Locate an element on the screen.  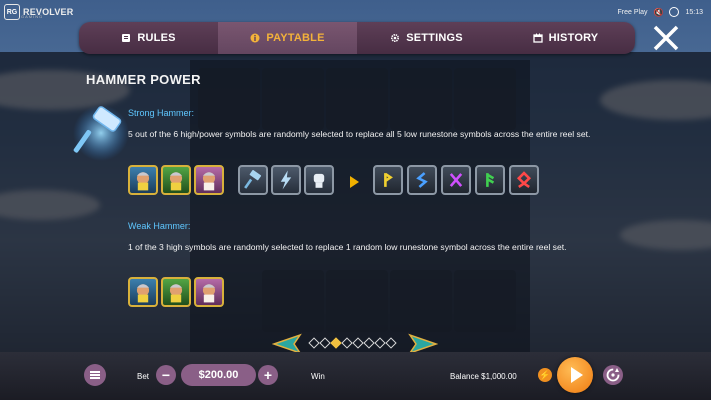
paytable-nav: RULES PAYTABLE SETTINGS HISTORY is located at coordinates (357, 38).